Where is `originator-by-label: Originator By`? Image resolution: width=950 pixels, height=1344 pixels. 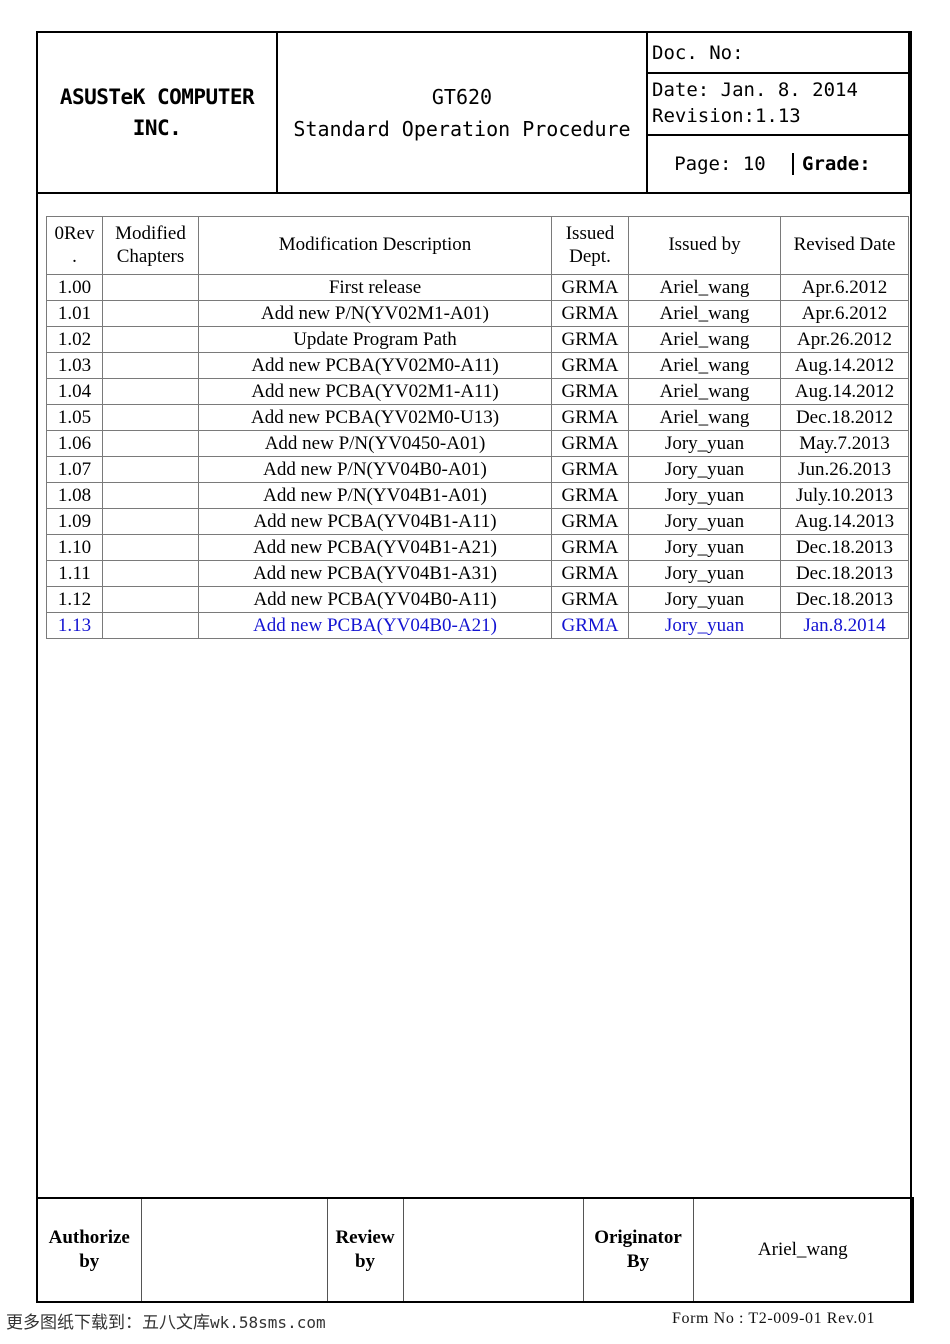
originator-by-label: Originator By is located at coordinates (638, 1250).